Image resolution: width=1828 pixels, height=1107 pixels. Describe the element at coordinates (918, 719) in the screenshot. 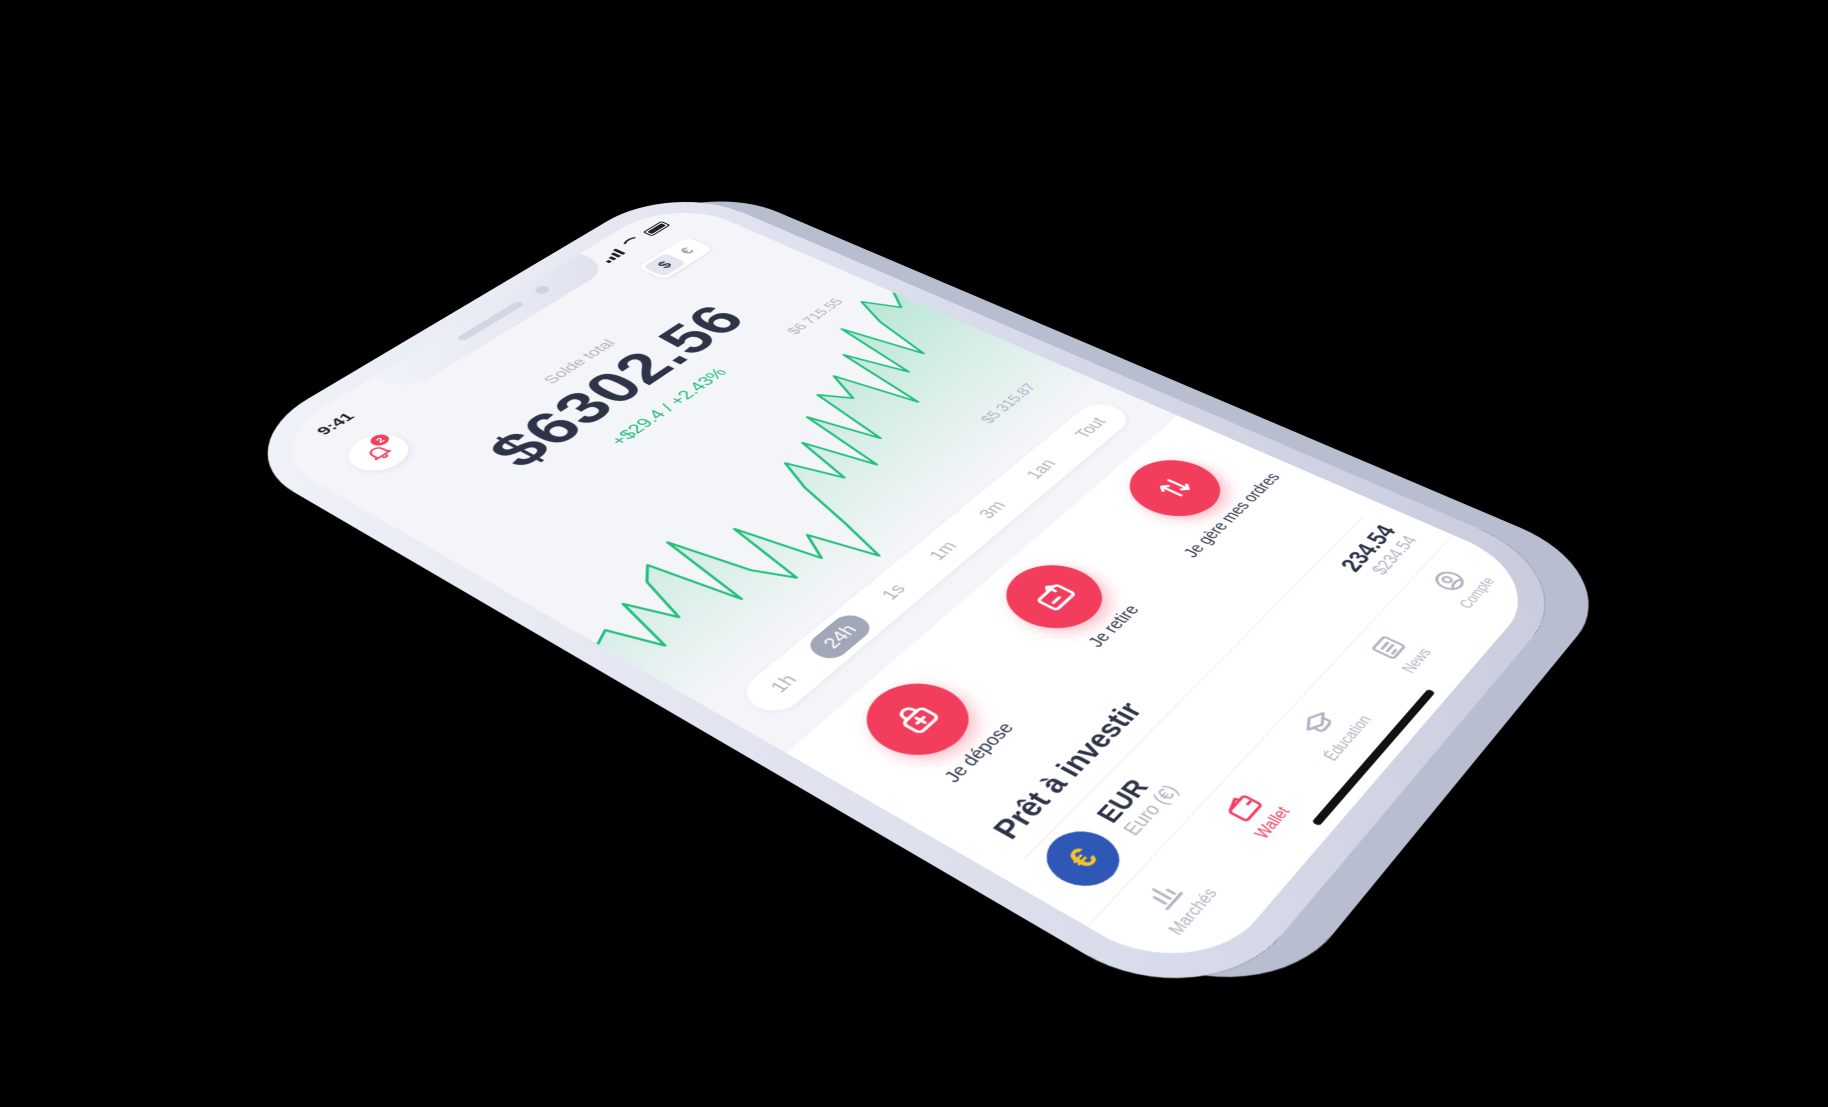

I see `deposit-icon` at that location.